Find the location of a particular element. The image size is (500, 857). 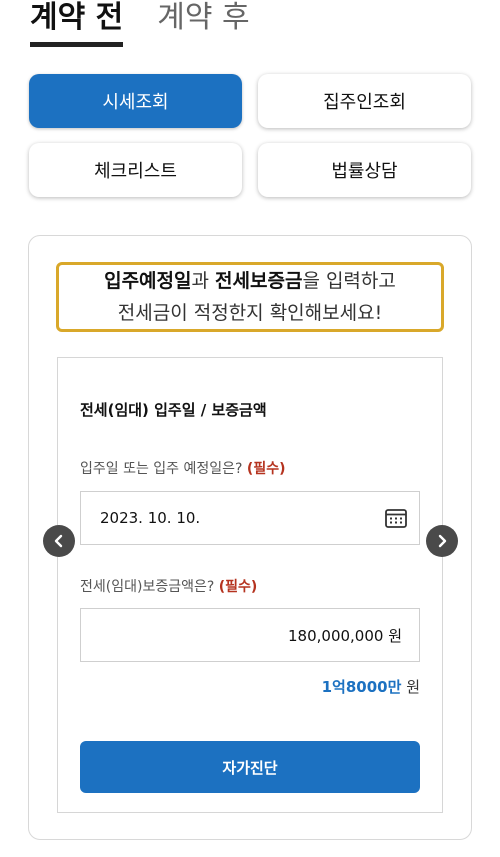

amount-korean-number: 1억8000만 is located at coordinates (361, 687).